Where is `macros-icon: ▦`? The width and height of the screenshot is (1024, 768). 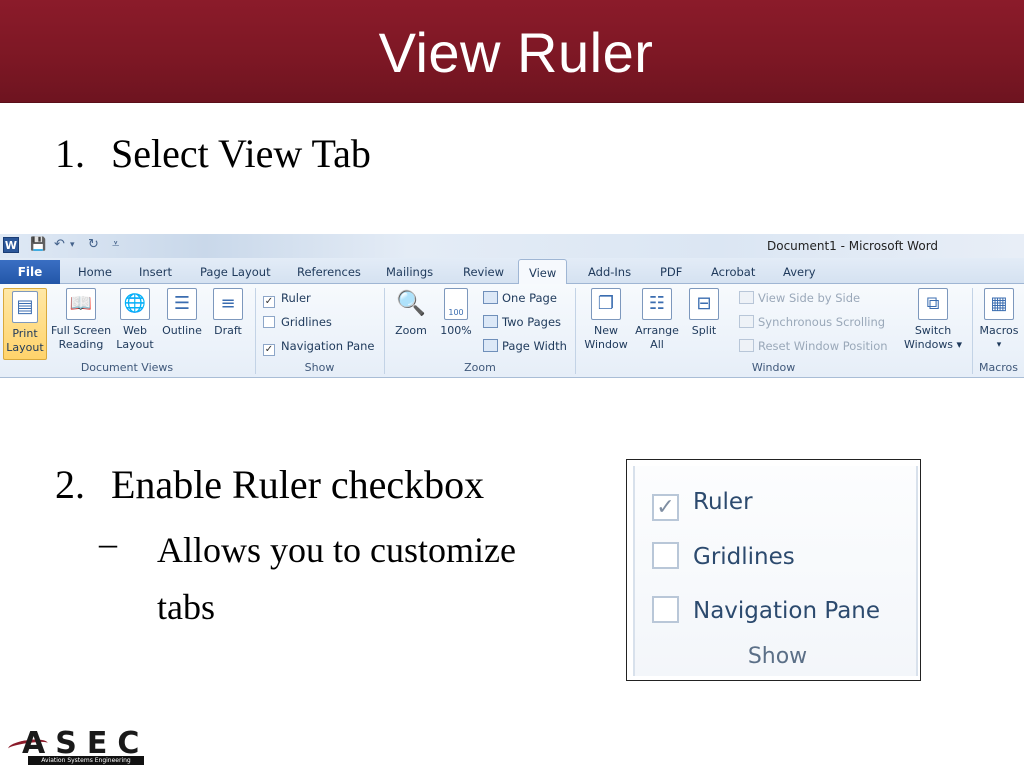 macros-icon: ▦ is located at coordinates (999, 304).